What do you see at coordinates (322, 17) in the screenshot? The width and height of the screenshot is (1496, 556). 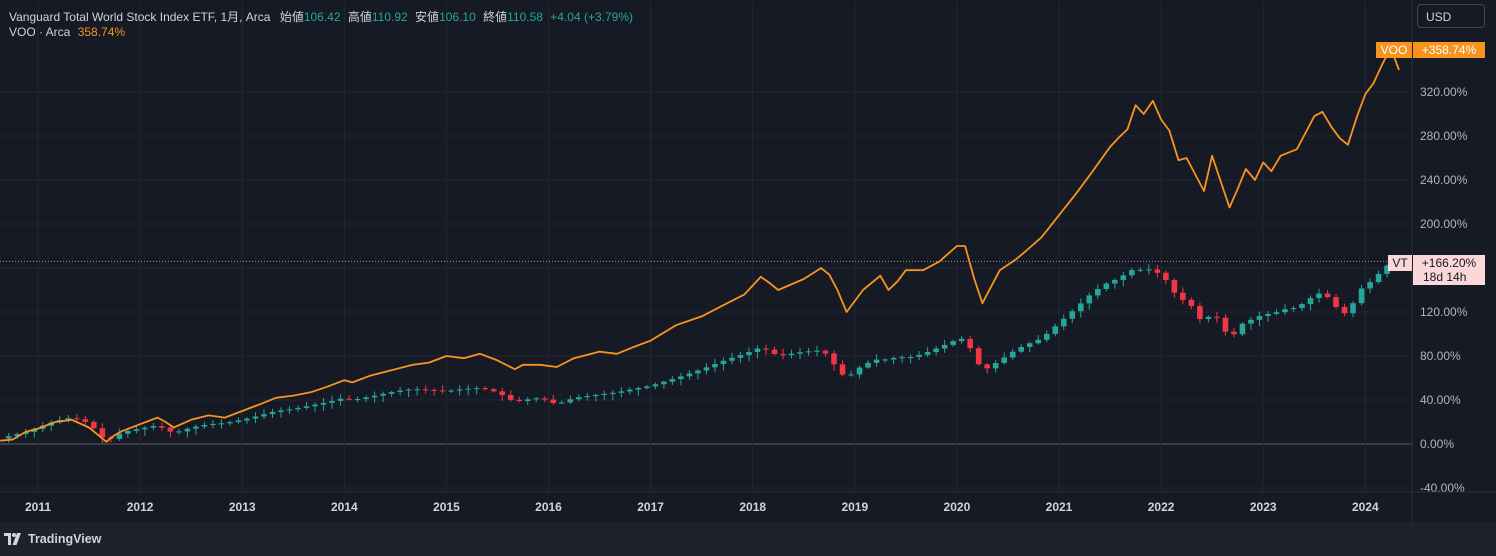 I see `open-value: 106.42` at bounding box center [322, 17].